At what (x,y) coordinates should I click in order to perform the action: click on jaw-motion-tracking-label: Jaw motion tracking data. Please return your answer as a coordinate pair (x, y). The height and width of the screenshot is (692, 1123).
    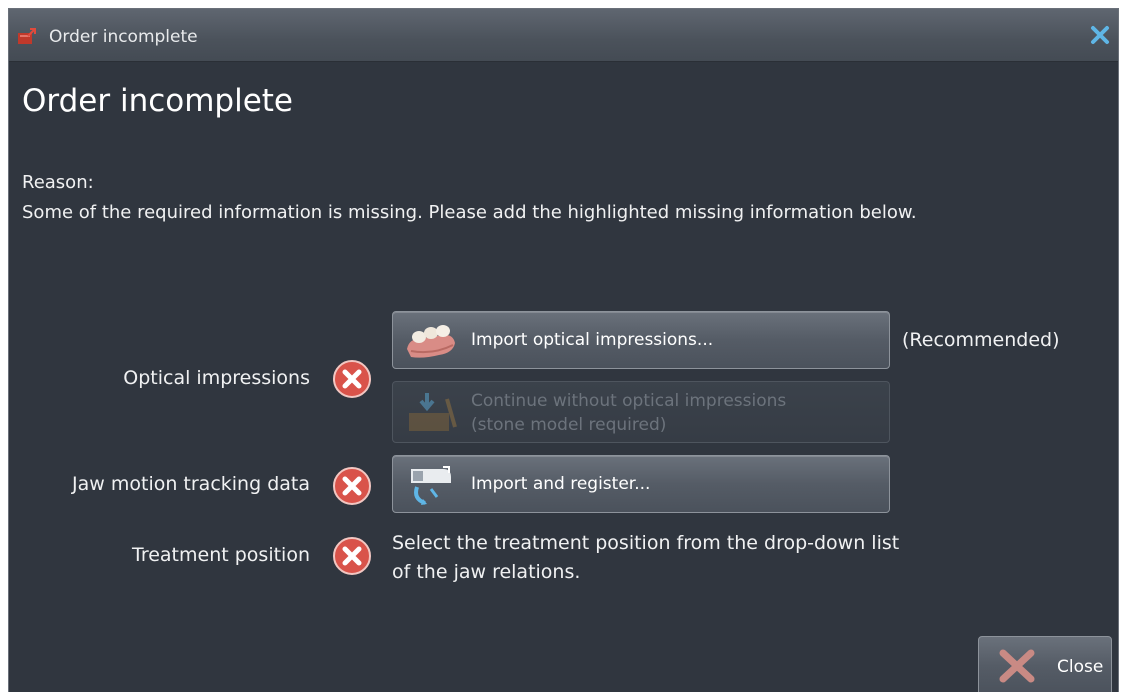
    Looking at the image, I should click on (191, 484).